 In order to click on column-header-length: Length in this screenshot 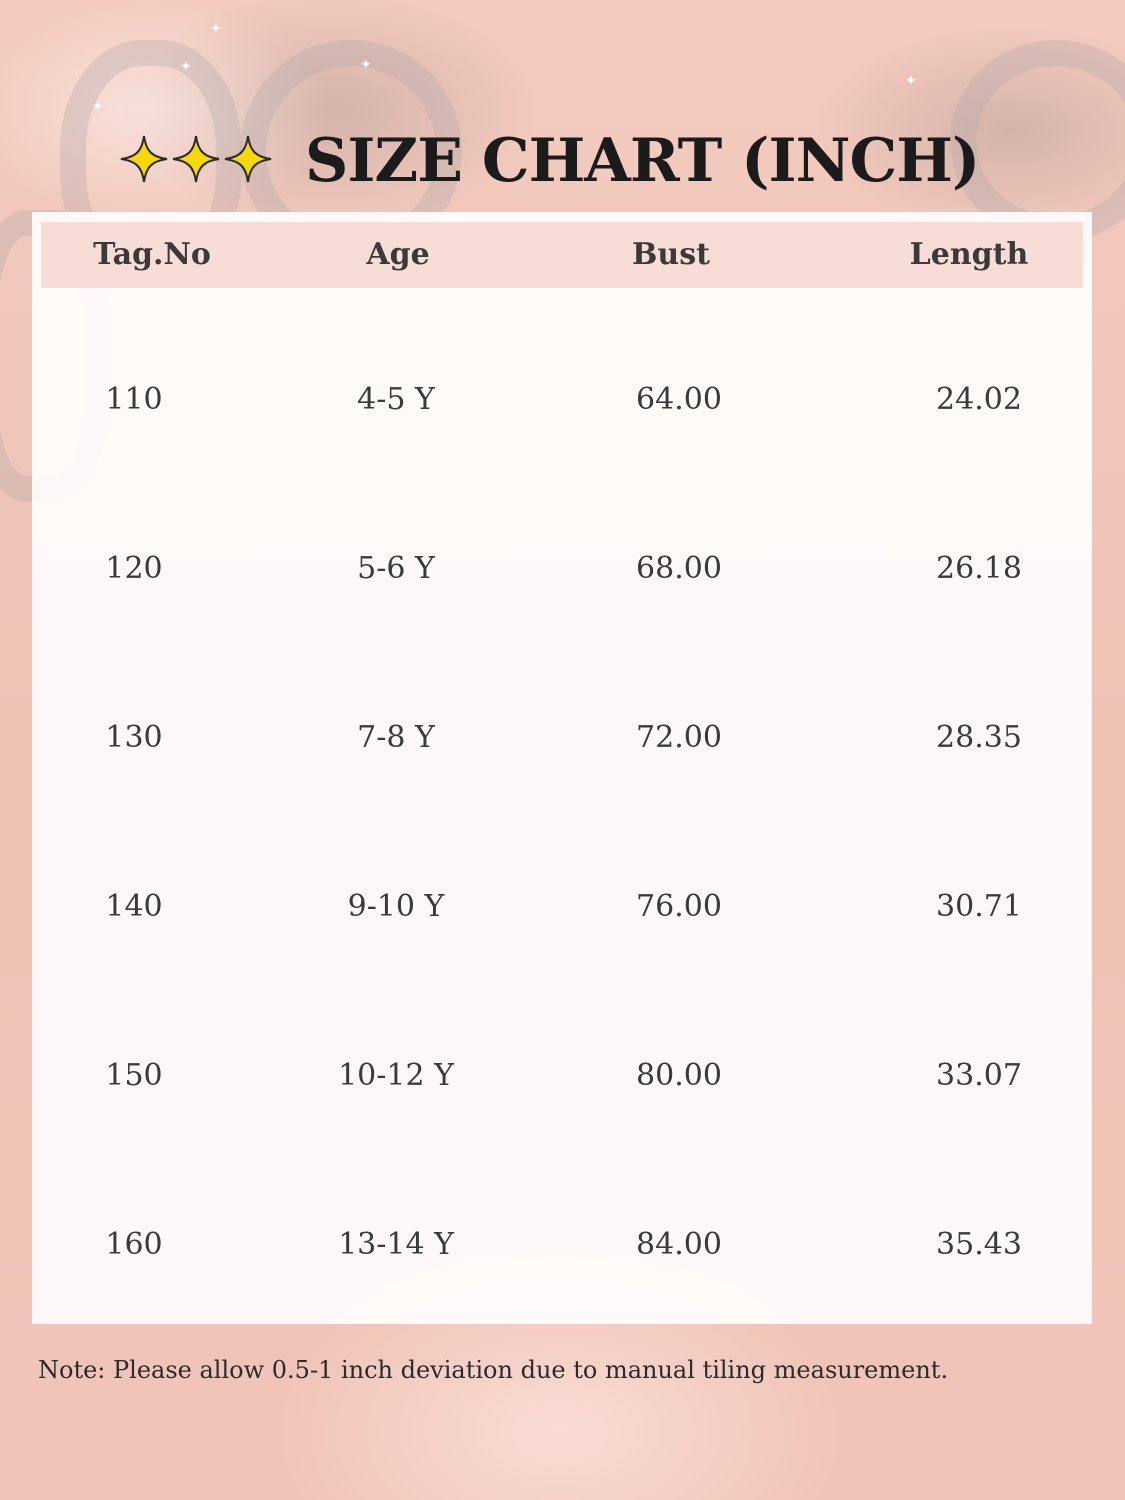, I will do `click(969, 254)`.